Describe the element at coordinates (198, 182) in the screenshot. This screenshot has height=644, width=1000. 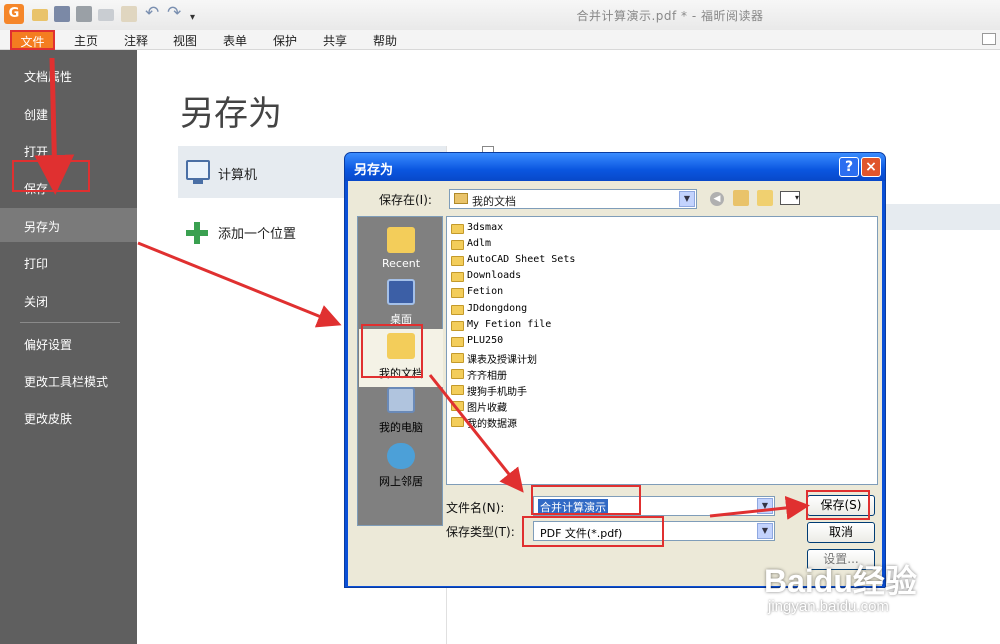
I see `computer-icon-stand` at that location.